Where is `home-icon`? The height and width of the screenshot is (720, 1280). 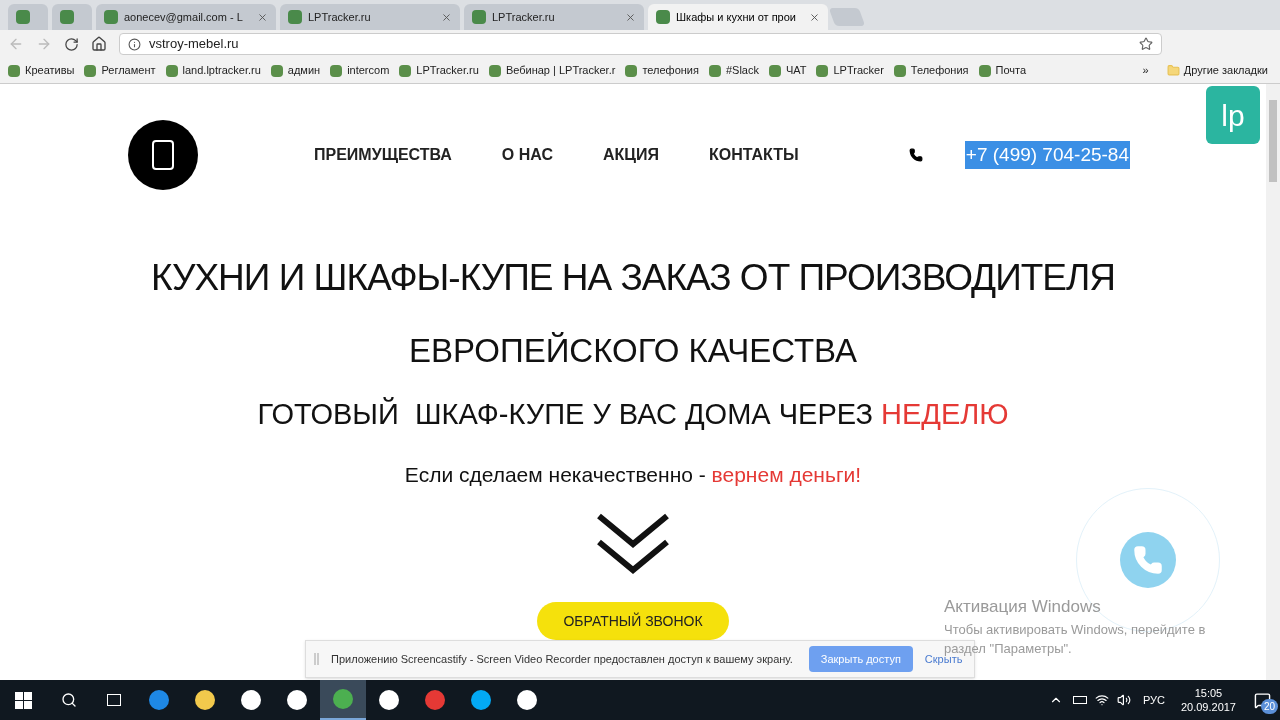
home-icon is located at coordinates (99, 44).